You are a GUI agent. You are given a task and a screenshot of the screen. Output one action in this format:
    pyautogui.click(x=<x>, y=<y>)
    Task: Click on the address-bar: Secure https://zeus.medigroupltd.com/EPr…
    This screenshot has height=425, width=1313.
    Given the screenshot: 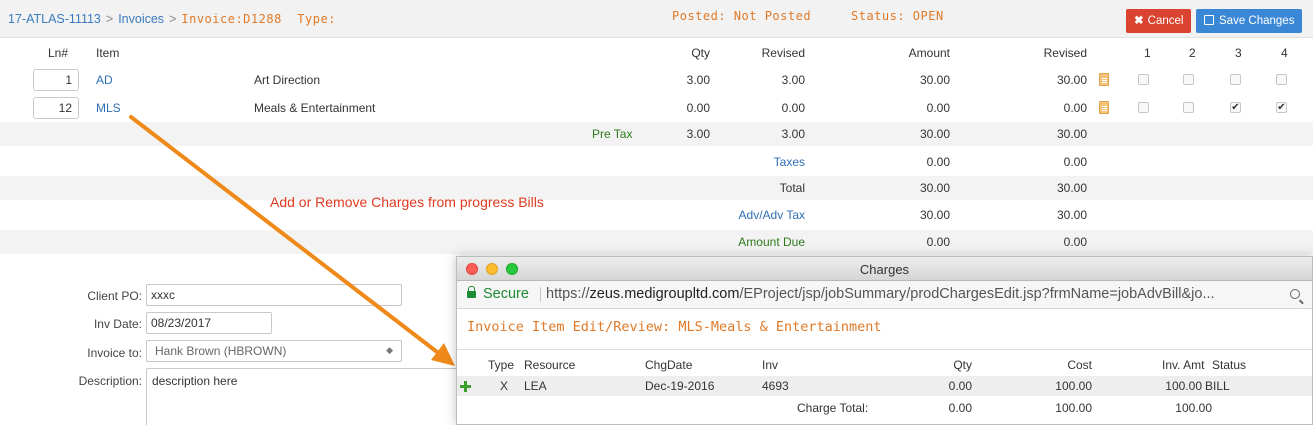 What is the action you would take?
    pyautogui.click(x=884, y=295)
    